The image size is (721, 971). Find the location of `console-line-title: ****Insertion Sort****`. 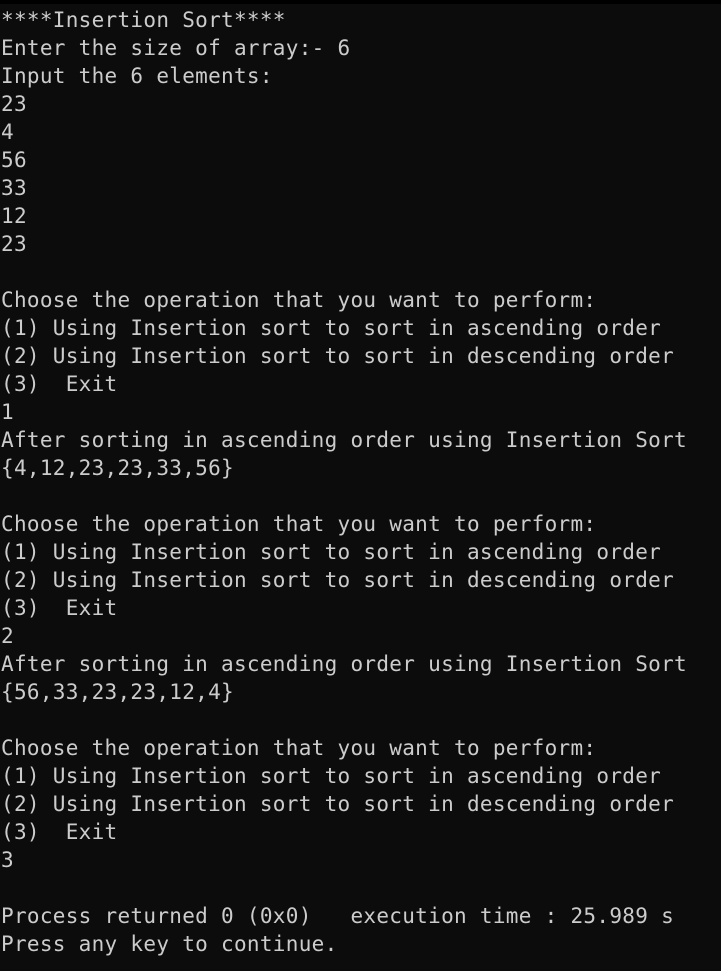

console-line-title: ****Insertion Sort**** is located at coordinates (143, 20).